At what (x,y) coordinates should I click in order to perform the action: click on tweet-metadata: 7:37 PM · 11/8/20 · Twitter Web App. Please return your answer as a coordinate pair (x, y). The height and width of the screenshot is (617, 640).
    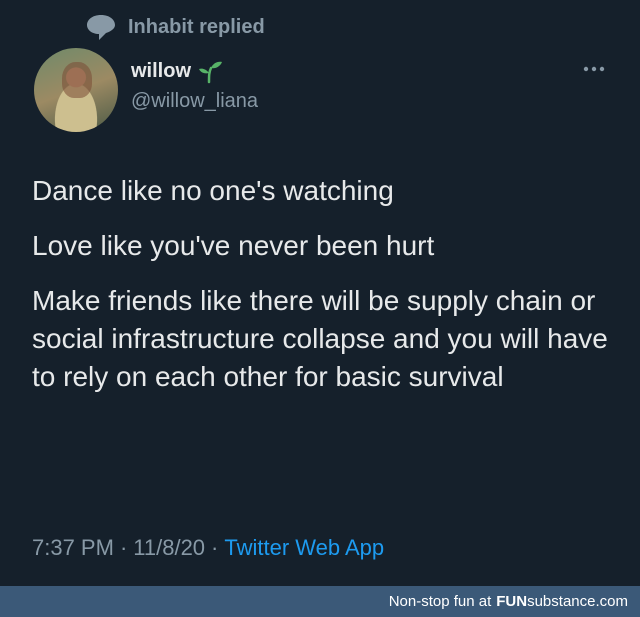
    Looking at the image, I should click on (208, 548).